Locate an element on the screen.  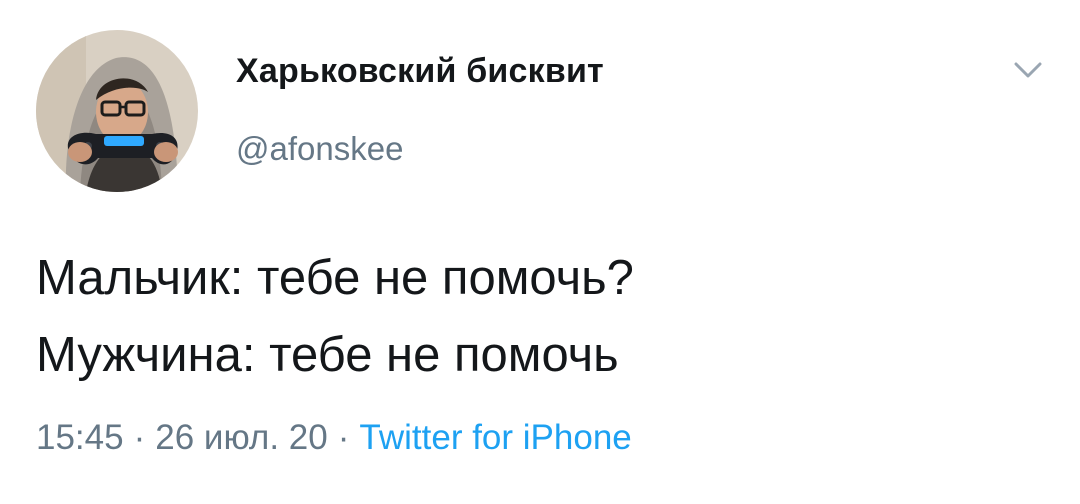
tweet-source-link: Twitter for iPhone is located at coordinates (495, 437).